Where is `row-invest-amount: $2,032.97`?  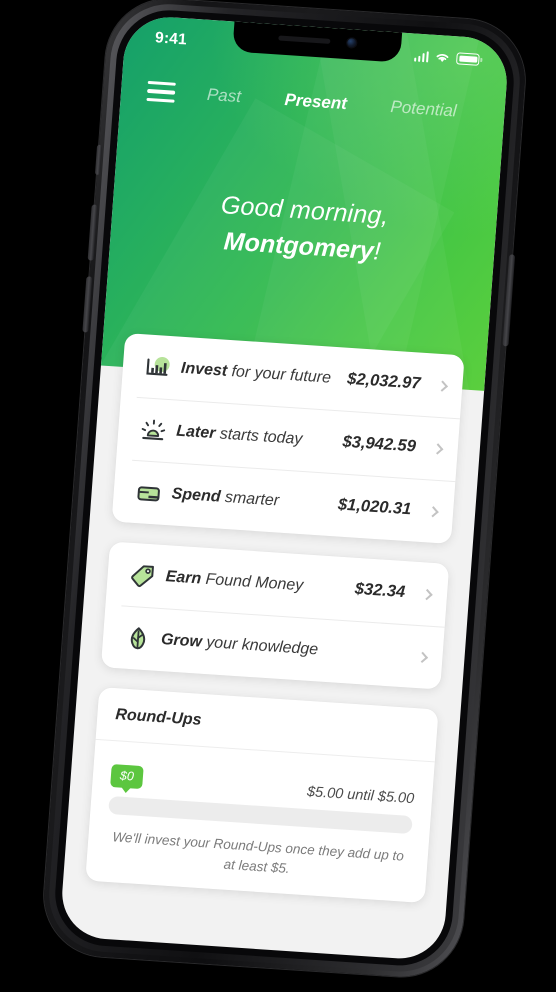
row-invest-amount: $2,032.97 is located at coordinates (384, 381).